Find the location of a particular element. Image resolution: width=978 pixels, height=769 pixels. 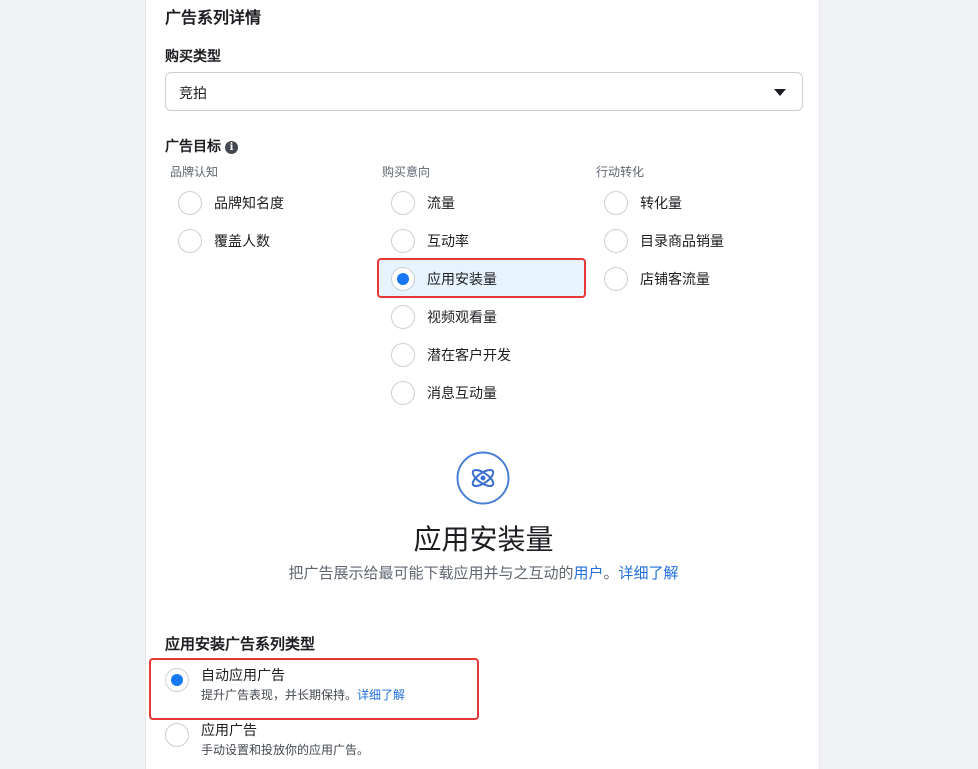

buying-type-select: 竞拍 is located at coordinates (484, 91).